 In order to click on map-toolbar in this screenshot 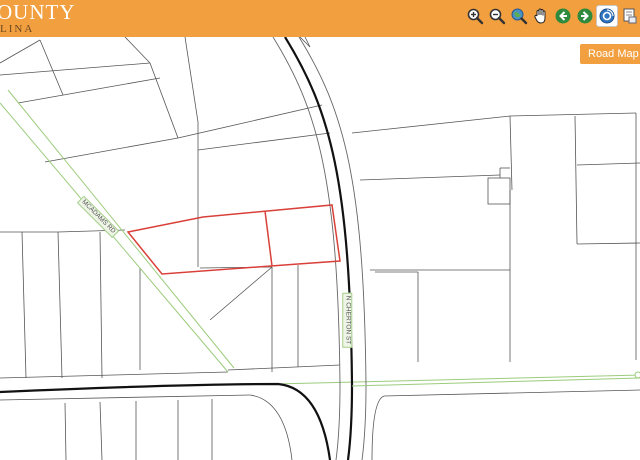, I will do `click(552, 16)`.